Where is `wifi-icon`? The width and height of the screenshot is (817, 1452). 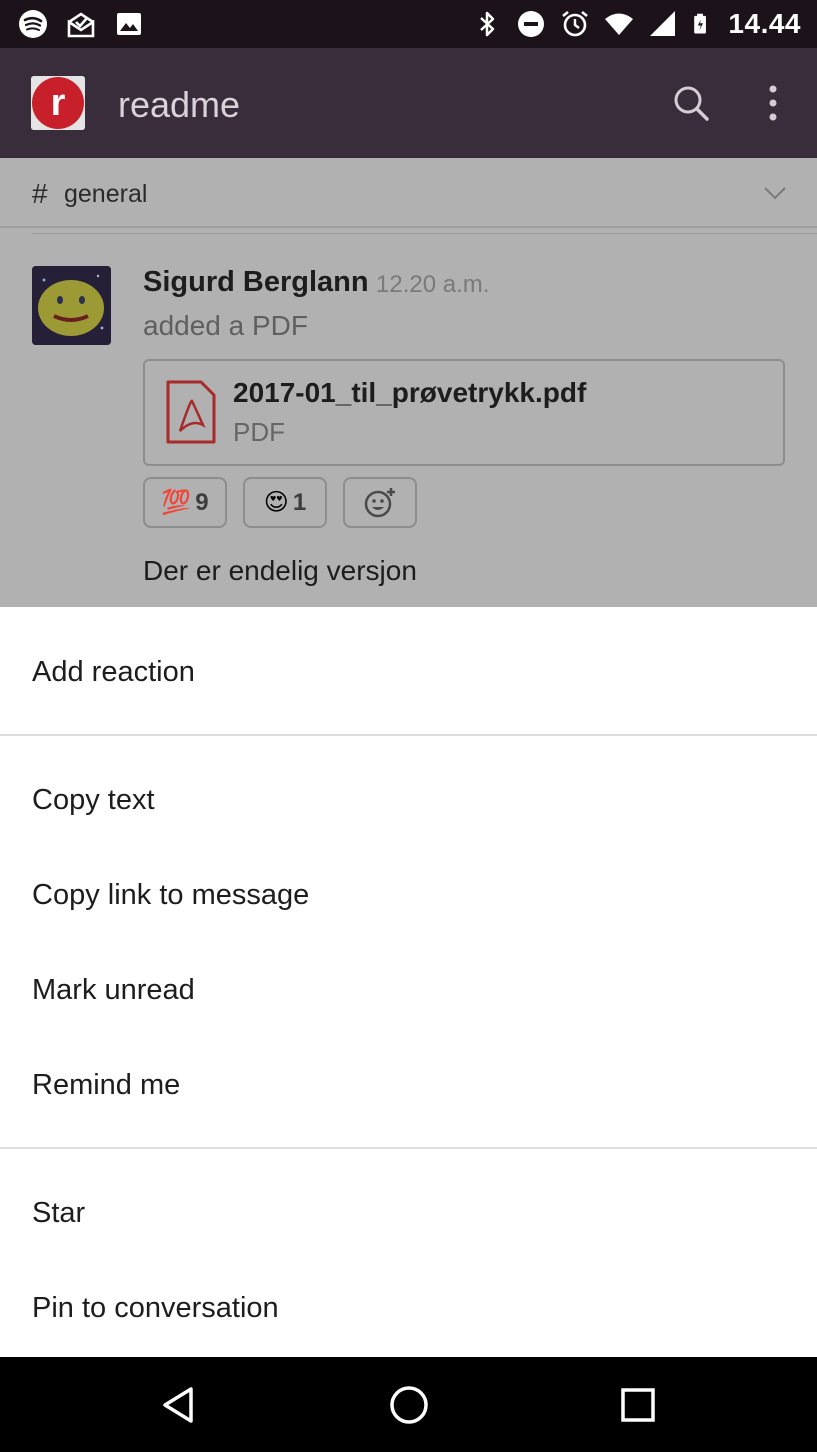 wifi-icon is located at coordinates (619, 24).